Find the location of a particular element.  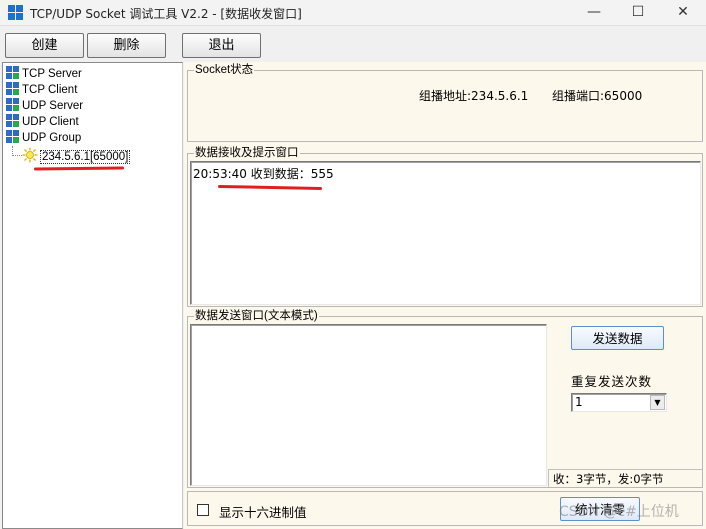

minimize-button: — is located at coordinates (594, 13).